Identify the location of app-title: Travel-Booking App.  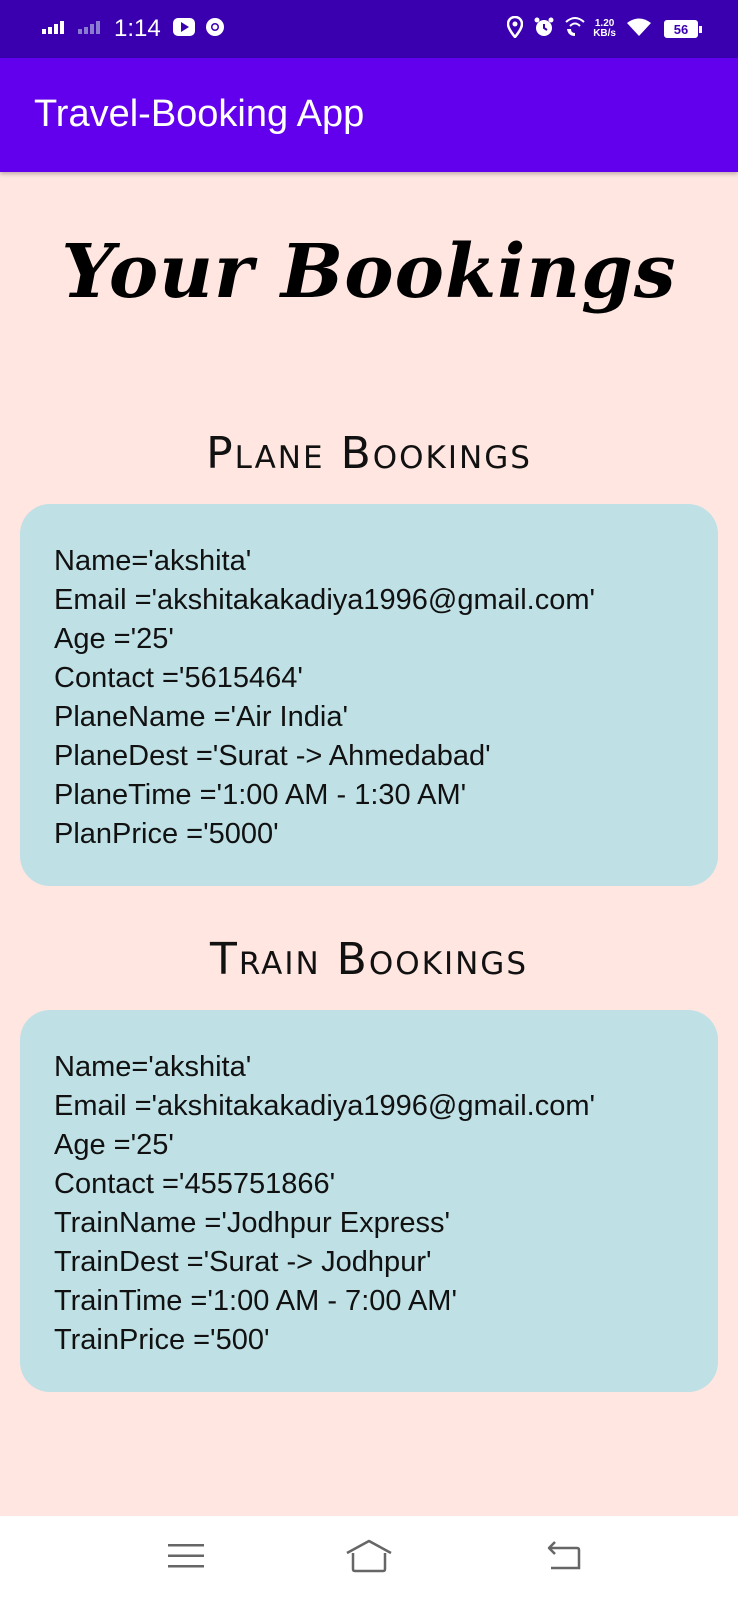
(199, 114).